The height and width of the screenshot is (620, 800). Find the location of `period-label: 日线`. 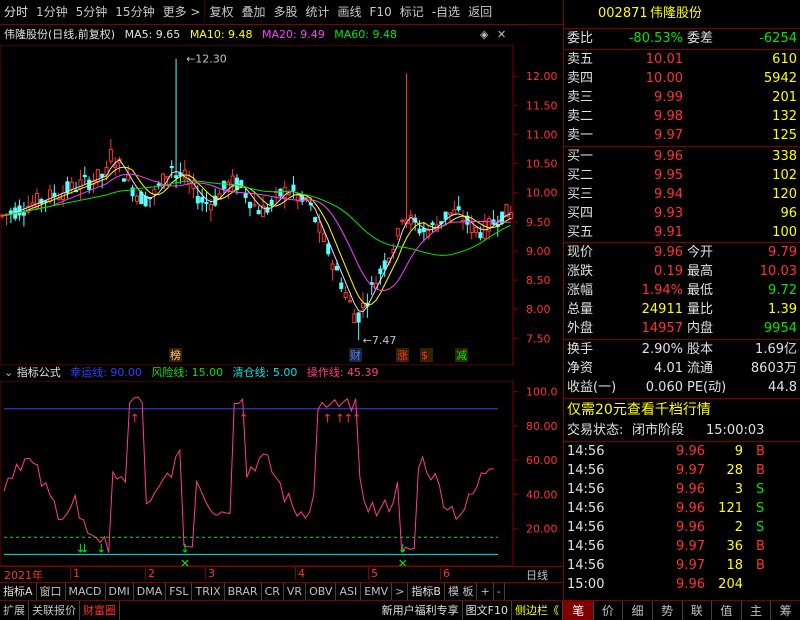

period-label: 日线 is located at coordinates (537, 575).